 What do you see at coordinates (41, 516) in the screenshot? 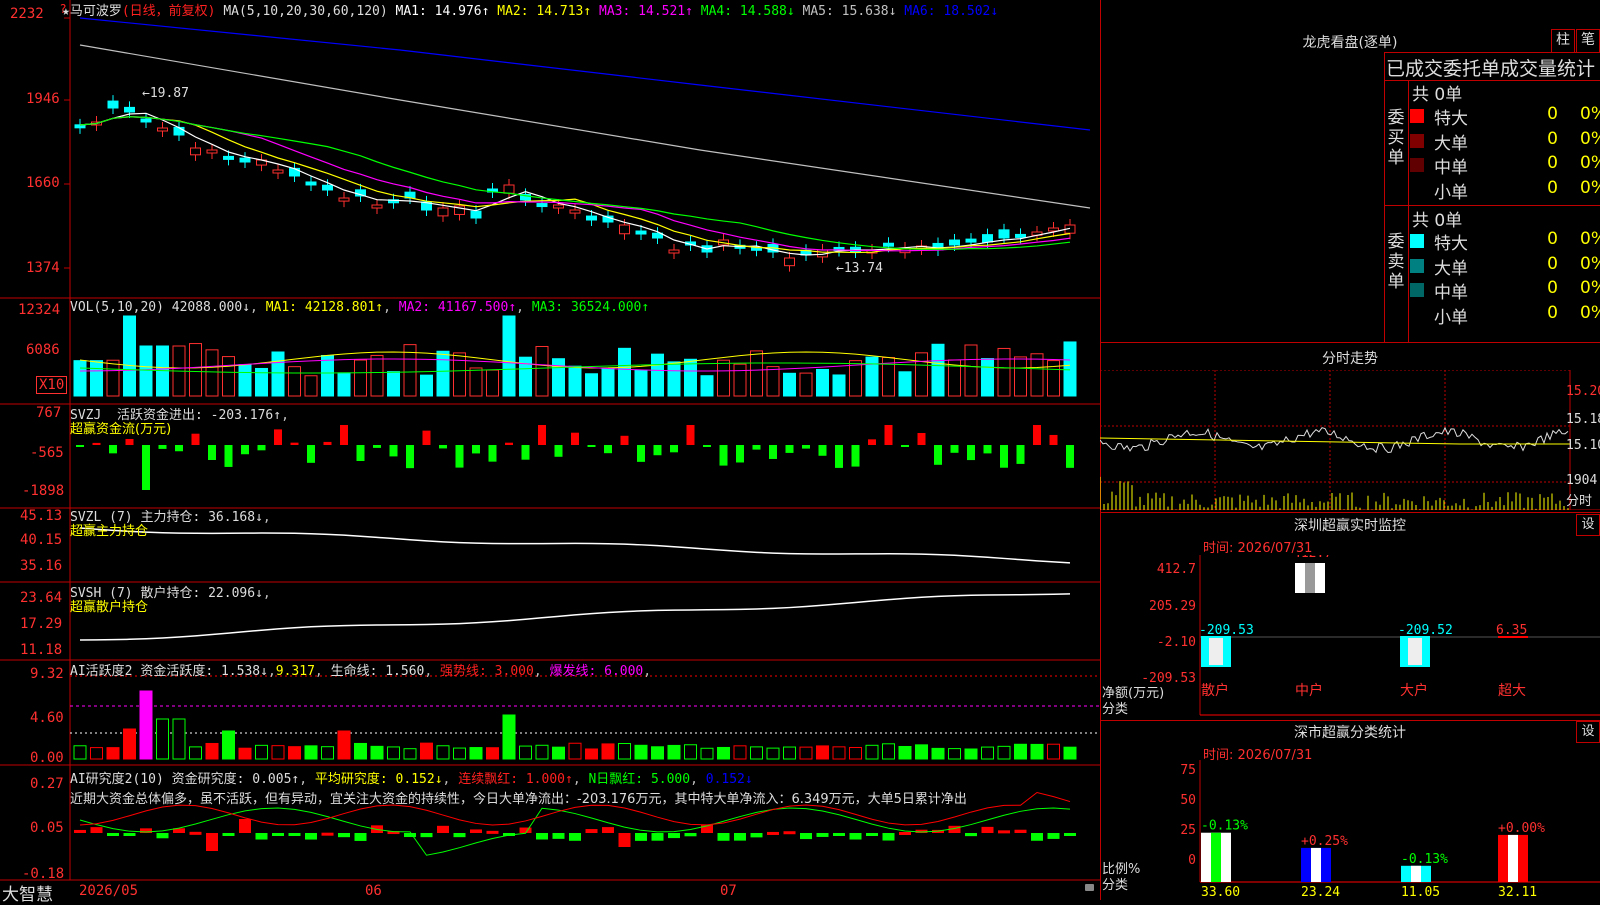
I see `y-tick-svzl-0: 45.13` at bounding box center [41, 516].